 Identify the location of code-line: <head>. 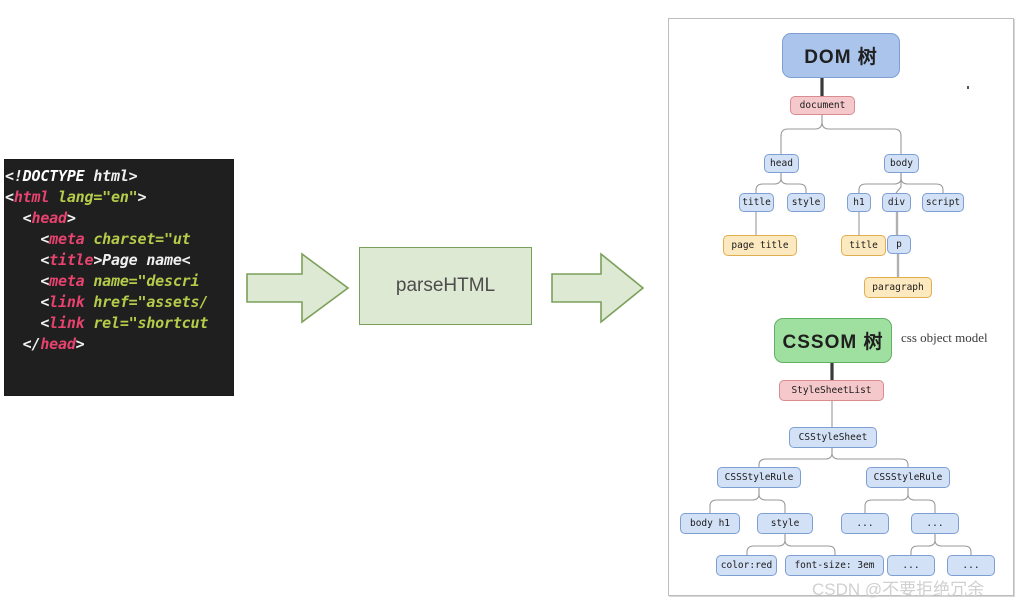
(49, 218).